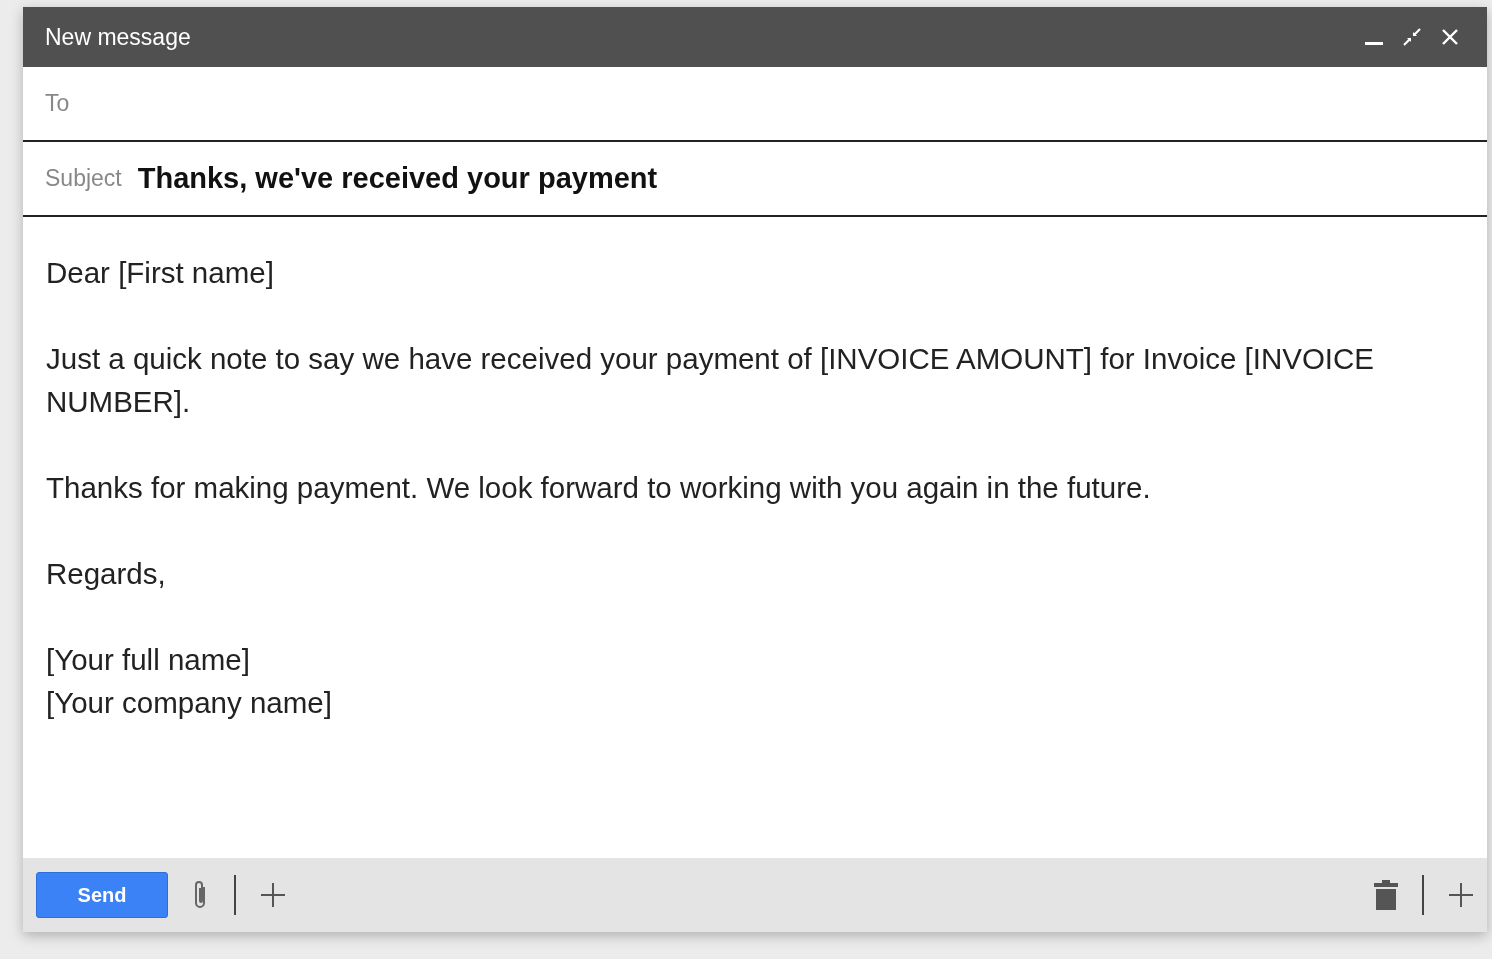  What do you see at coordinates (102, 895) in the screenshot?
I see `send-button: Send` at bounding box center [102, 895].